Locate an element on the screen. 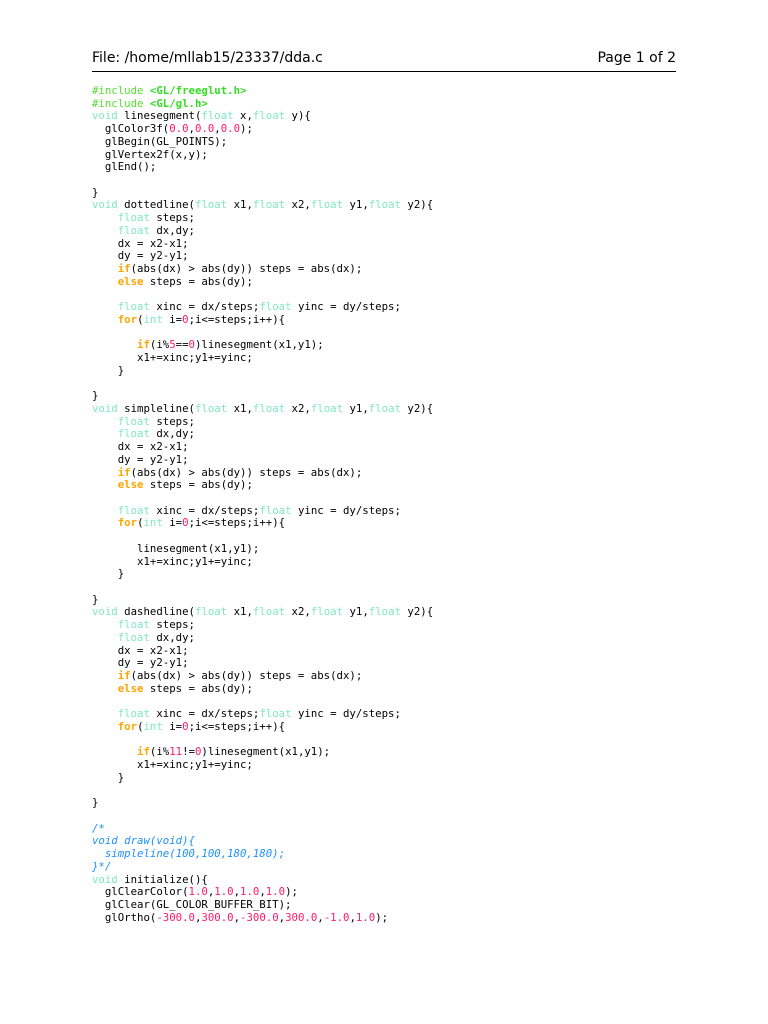 This screenshot has width=768, height=1024. comment: }*/ is located at coordinates (102, 866).